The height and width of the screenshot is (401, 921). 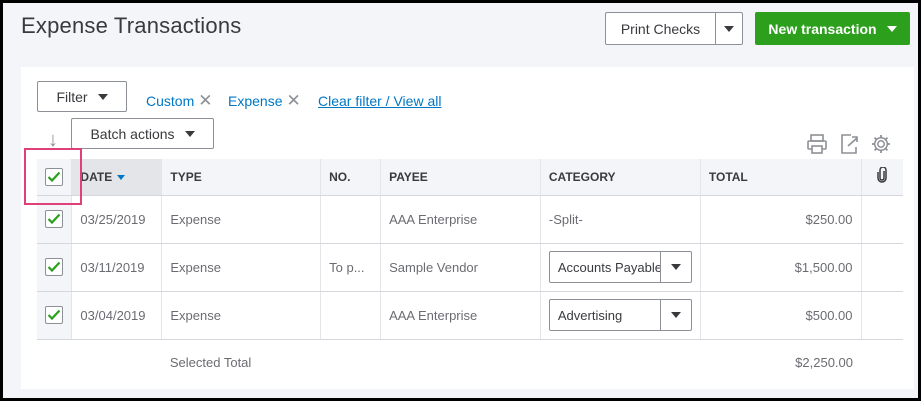 What do you see at coordinates (620, 177) in the screenshot?
I see `column-header-category: CATEGORY` at bounding box center [620, 177].